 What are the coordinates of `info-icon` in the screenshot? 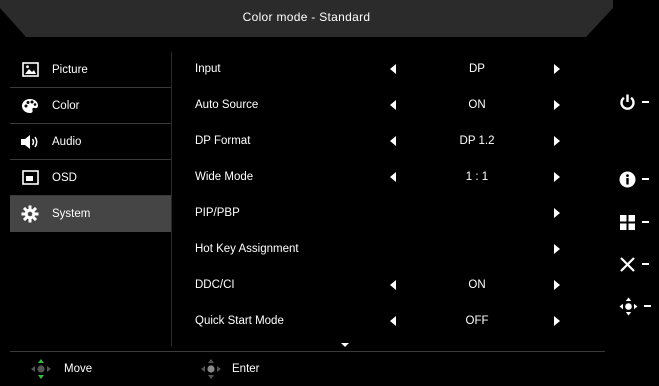 It's located at (627, 179).